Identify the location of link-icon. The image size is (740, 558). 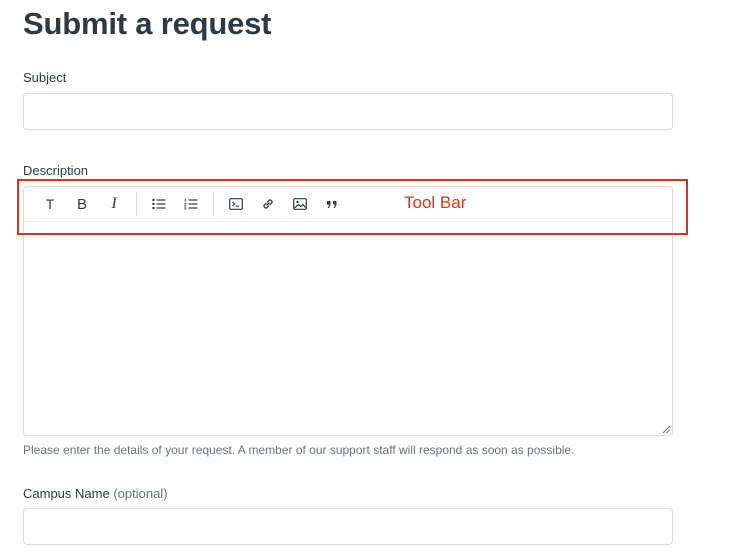
(268, 204).